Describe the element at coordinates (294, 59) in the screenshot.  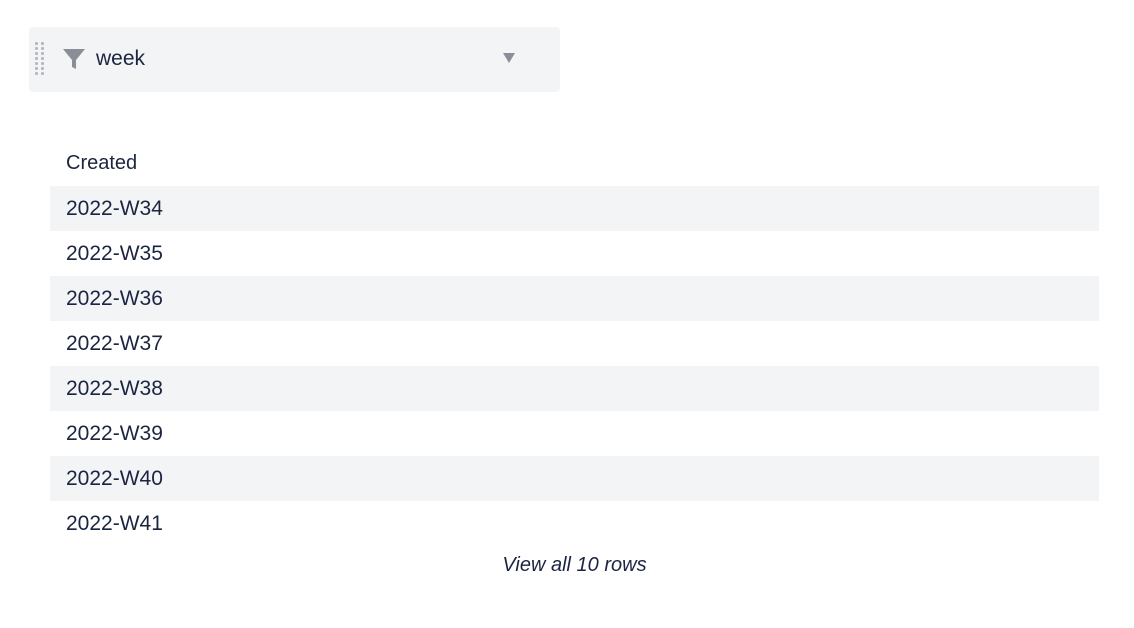
I see `week-filter-dropdown: week` at that location.